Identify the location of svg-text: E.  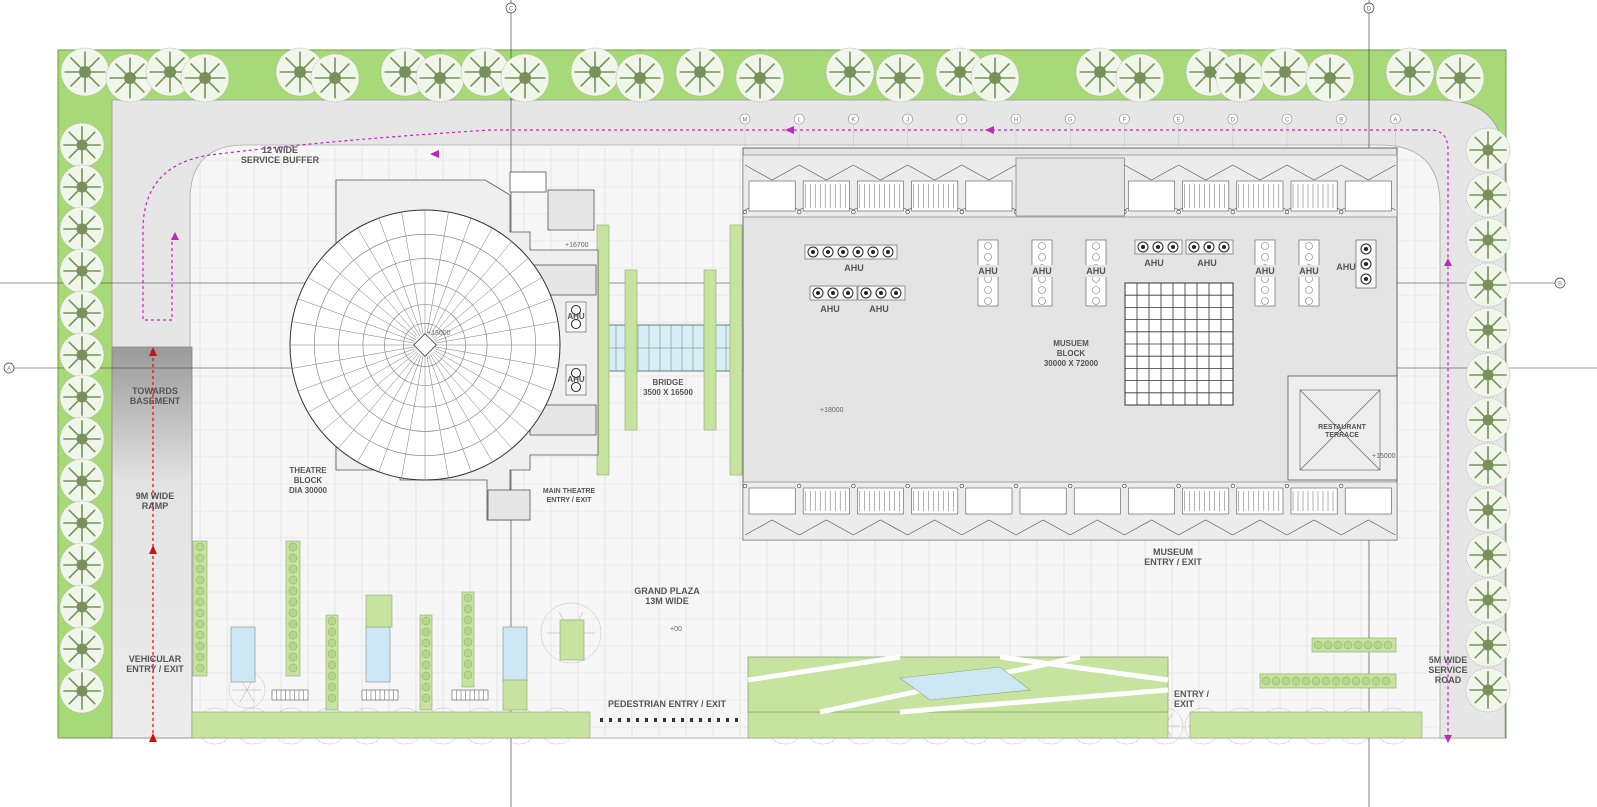
(1179, 121).